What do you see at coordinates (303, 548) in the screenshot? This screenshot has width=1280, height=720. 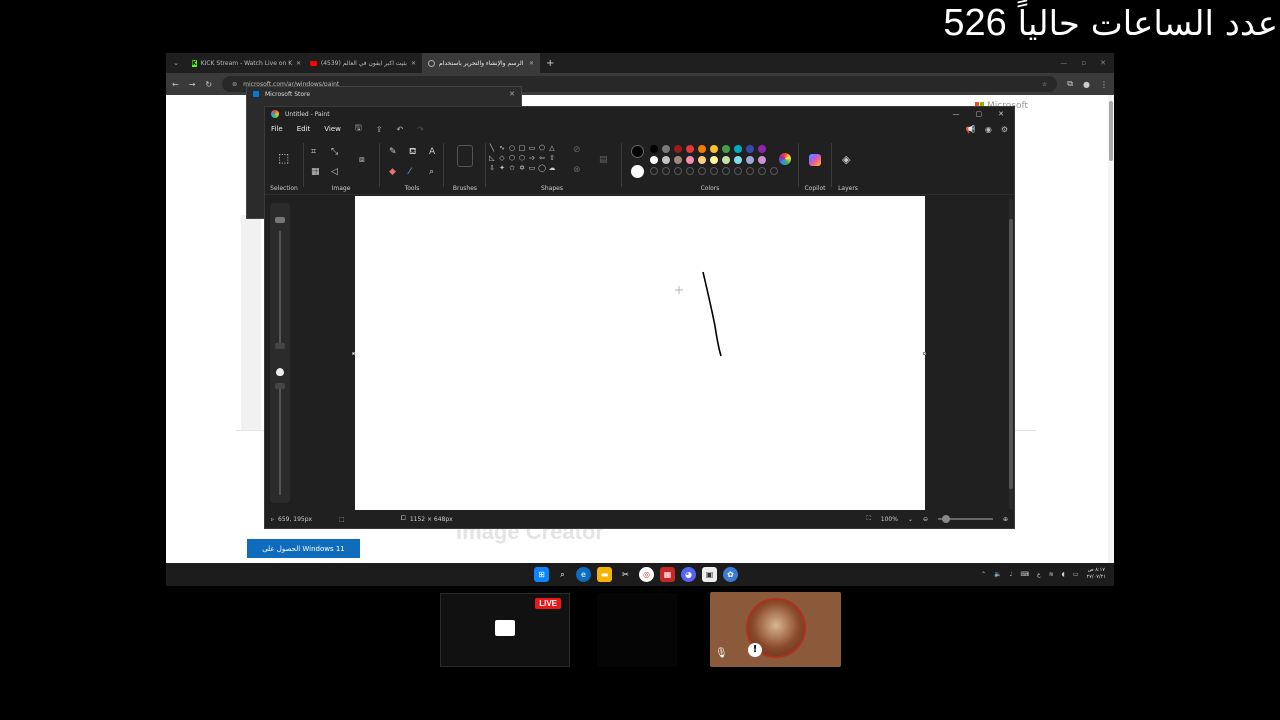 I see `get-windows-button: الحصول على Windows 11` at bounding box center [303, 548].